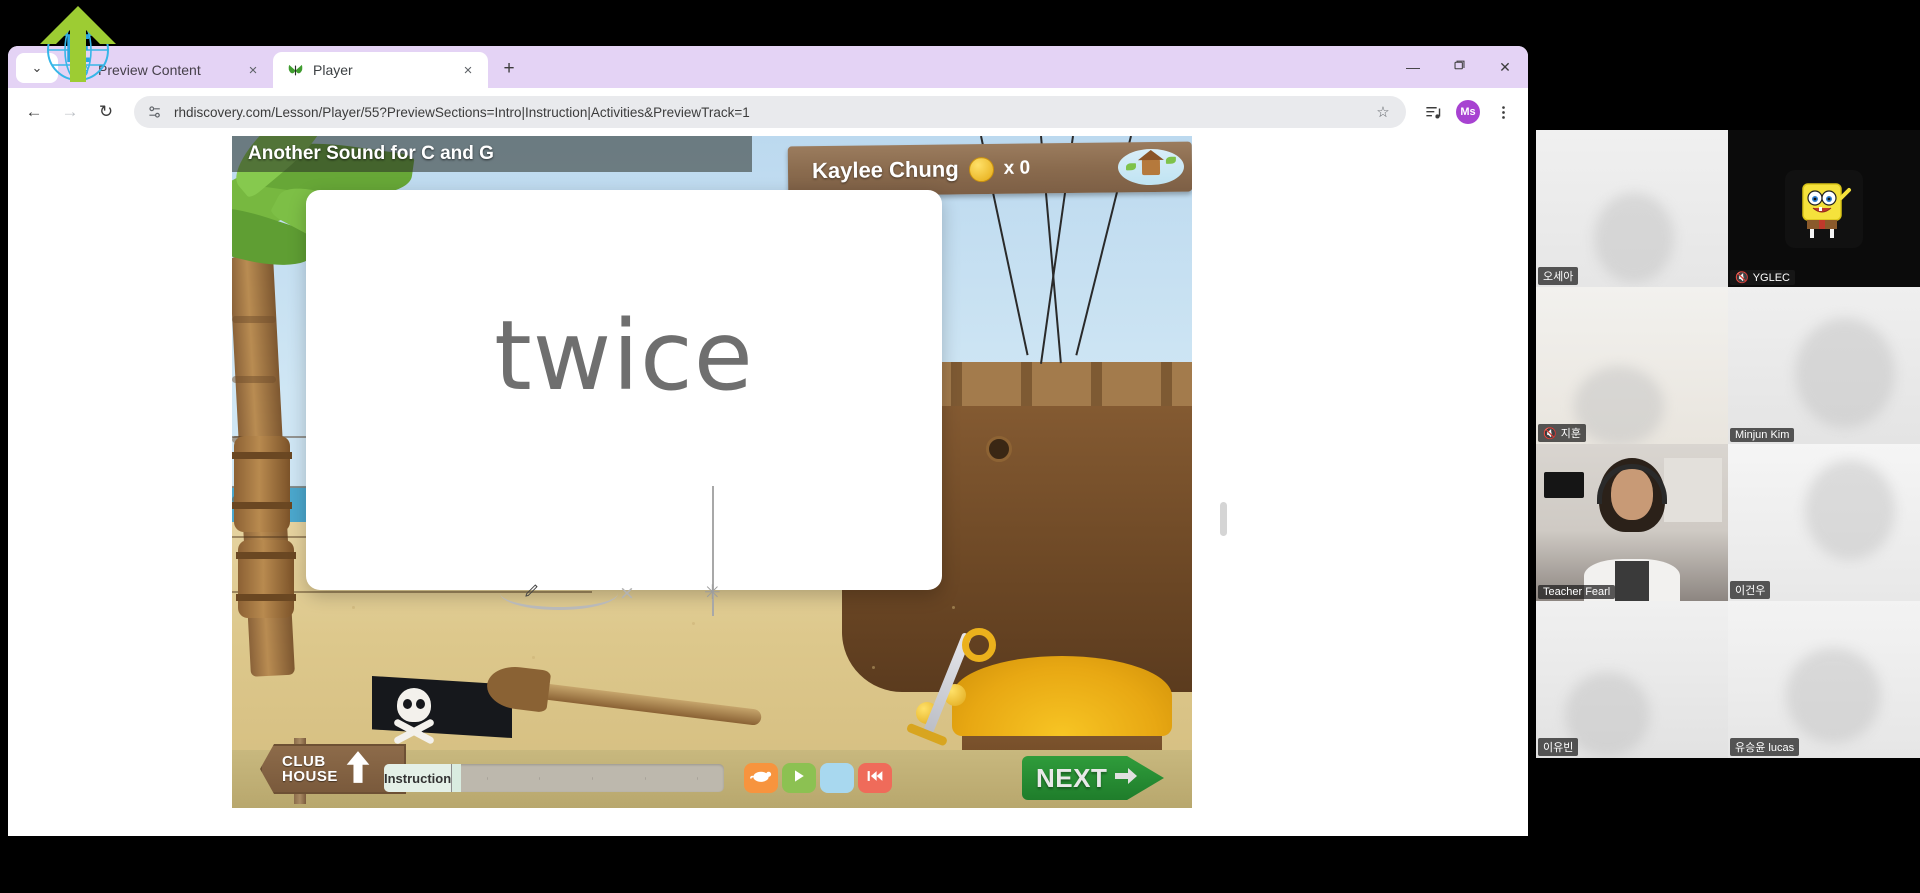  What do you see at coordinates (712, 592) in the screenshot?
I see `star-mark-icon: ✳` at bounding box center [712, 592].